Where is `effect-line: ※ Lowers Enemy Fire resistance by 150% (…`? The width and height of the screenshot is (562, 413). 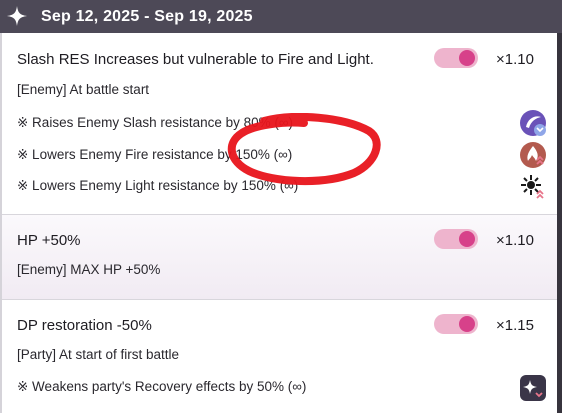 effect-line: ※ Lowers Enemy Fire resistance by 150% (… is located at coordinates (155, 154).